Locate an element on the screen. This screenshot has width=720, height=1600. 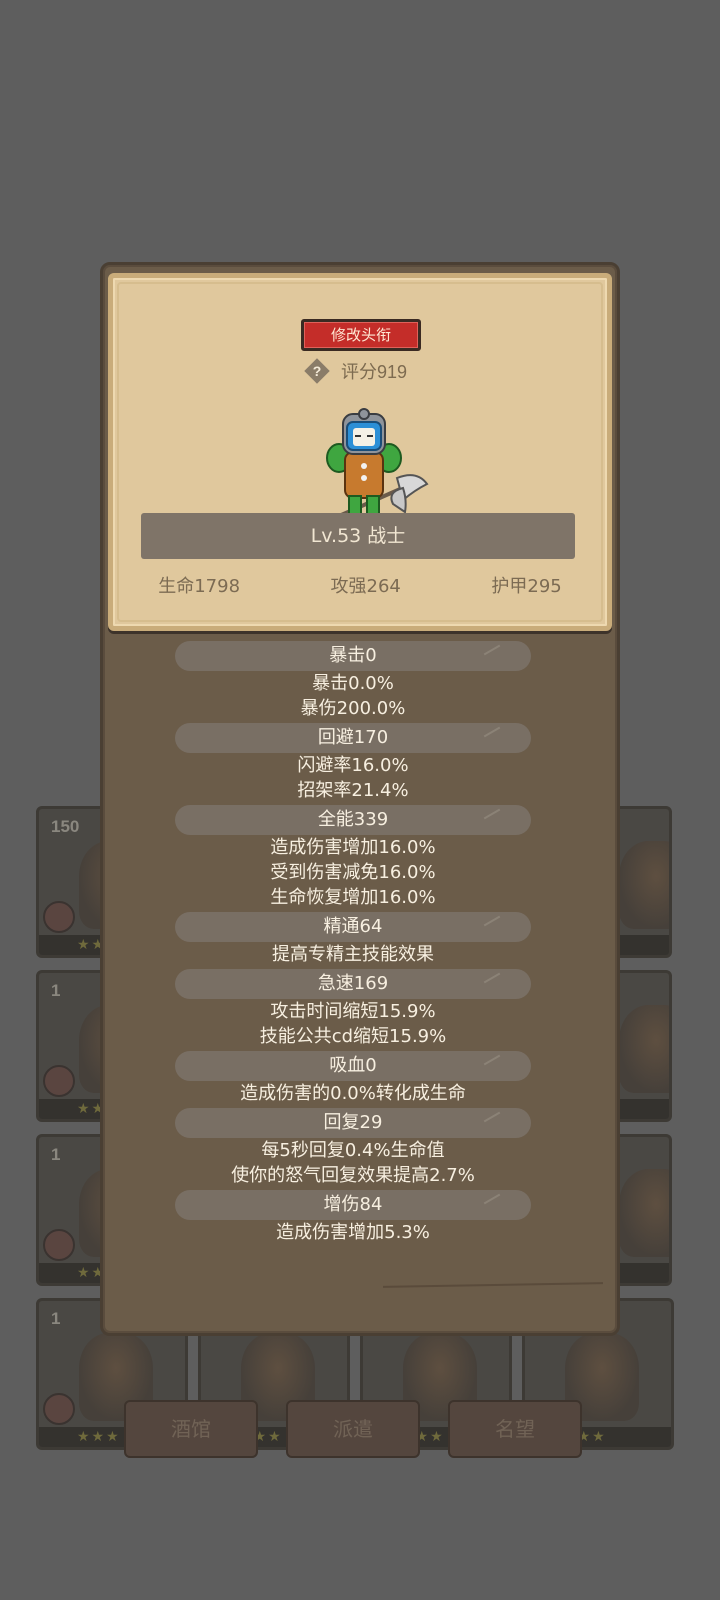
warrior-hero-sprite is located at coordinates (379, 467).